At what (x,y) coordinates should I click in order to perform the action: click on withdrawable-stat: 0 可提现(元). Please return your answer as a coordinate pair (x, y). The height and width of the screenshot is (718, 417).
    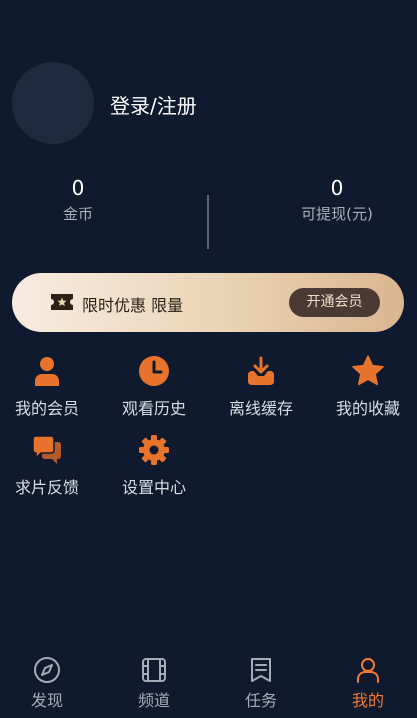
    Looking at the image, I should click on (337, 200).